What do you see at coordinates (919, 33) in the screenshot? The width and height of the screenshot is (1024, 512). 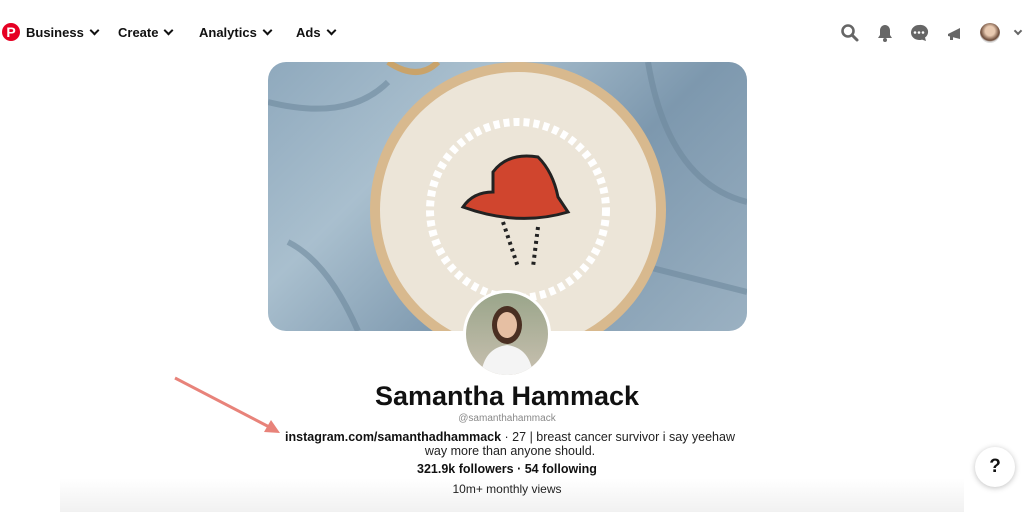 I see `messages-icon` at bounding box center [919, 33].